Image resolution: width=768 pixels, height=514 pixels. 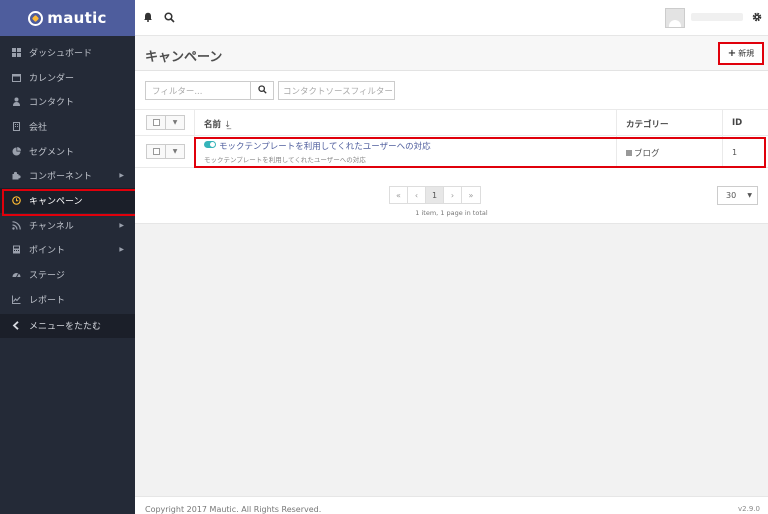 What do you see at coordinates (16, 326) in the screenshot?
I see `chevron-left-icon` at bounding box center [16, 326].